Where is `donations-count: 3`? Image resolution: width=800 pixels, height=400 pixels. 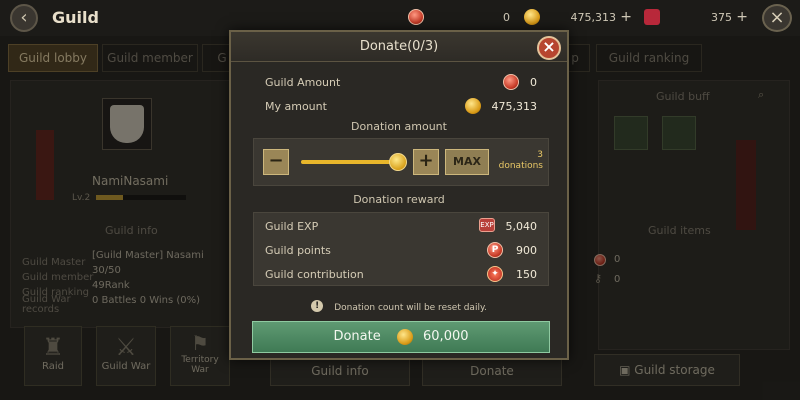
donations-count: 3 is located at coordinates (540, 155).